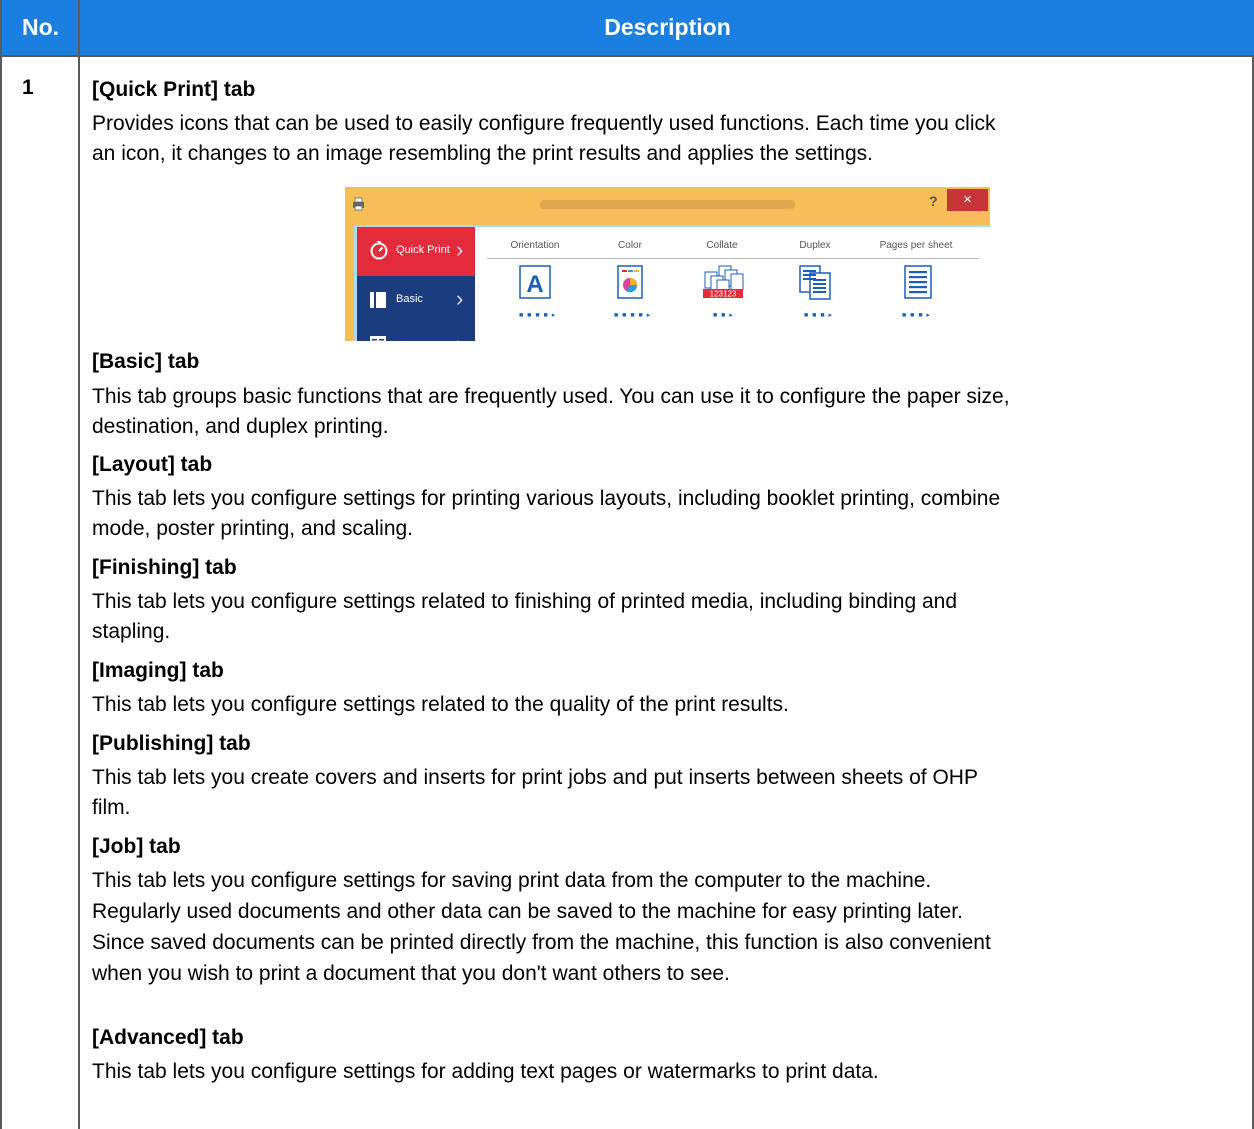  What do you see at coordinates (253, 528) in the screenshot?
I see `entry-text-line: mode, poster printing, and scaling.` at bounding box center [253, 528].